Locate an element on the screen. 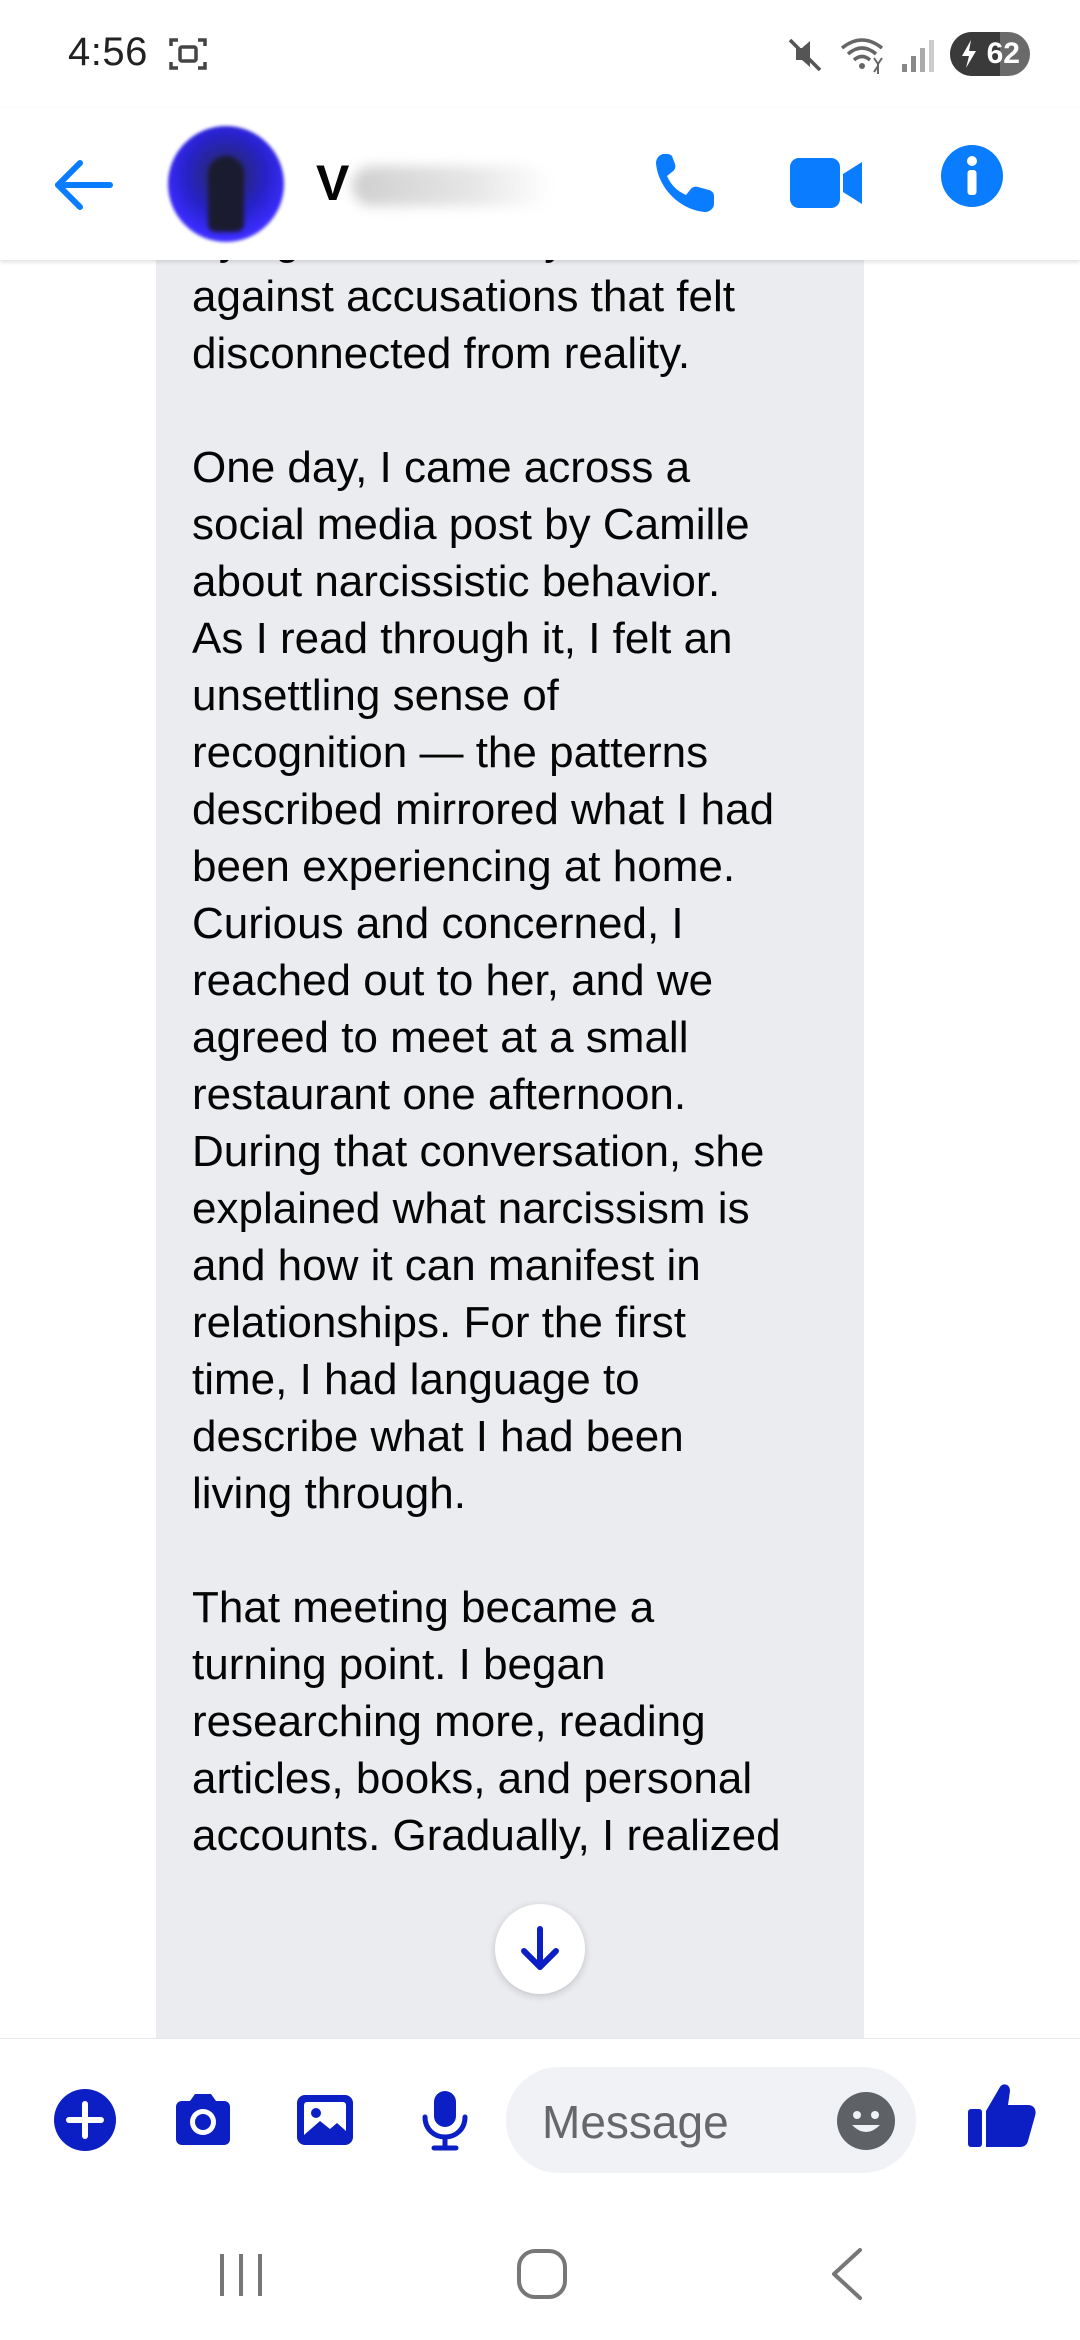 The width and height of the screenshot is (1080, 2340). back-icon is located at coordinates (847, 2274).